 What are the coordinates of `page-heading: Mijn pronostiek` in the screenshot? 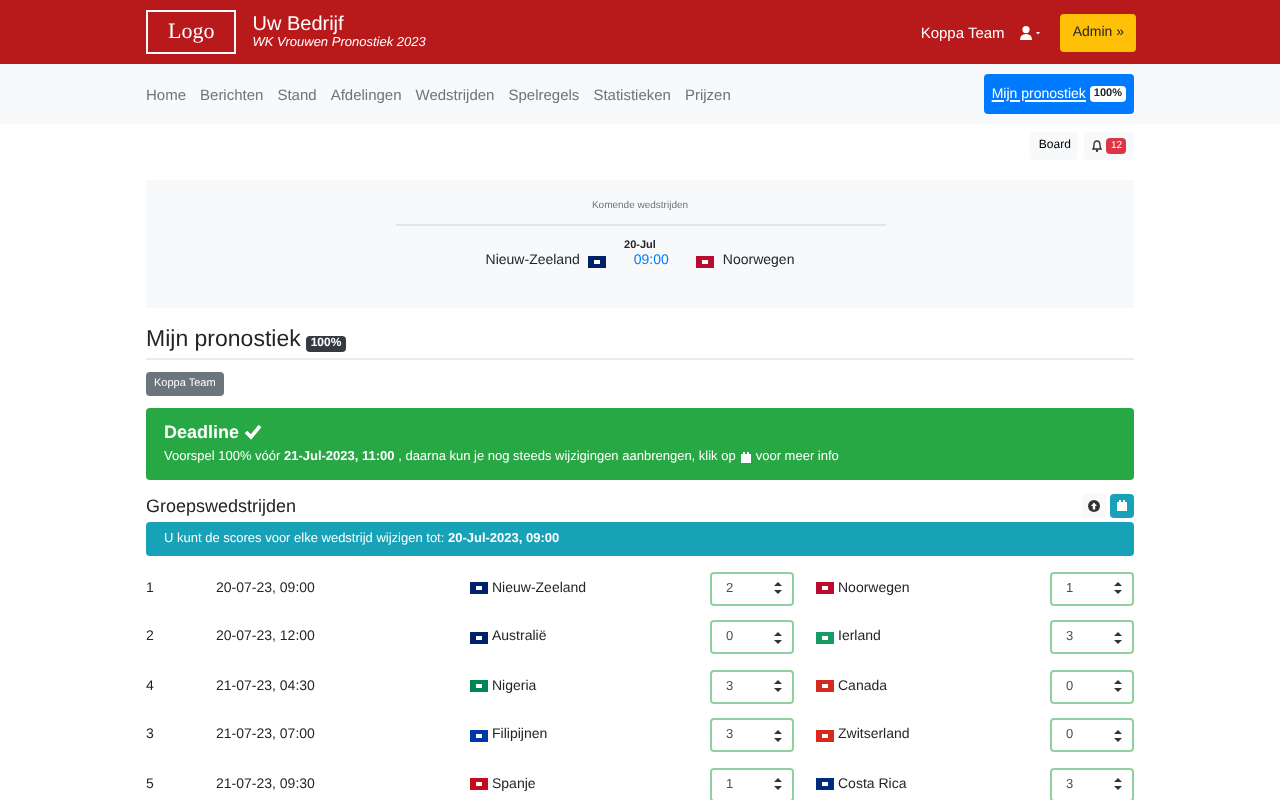 It's located at (223, 340).